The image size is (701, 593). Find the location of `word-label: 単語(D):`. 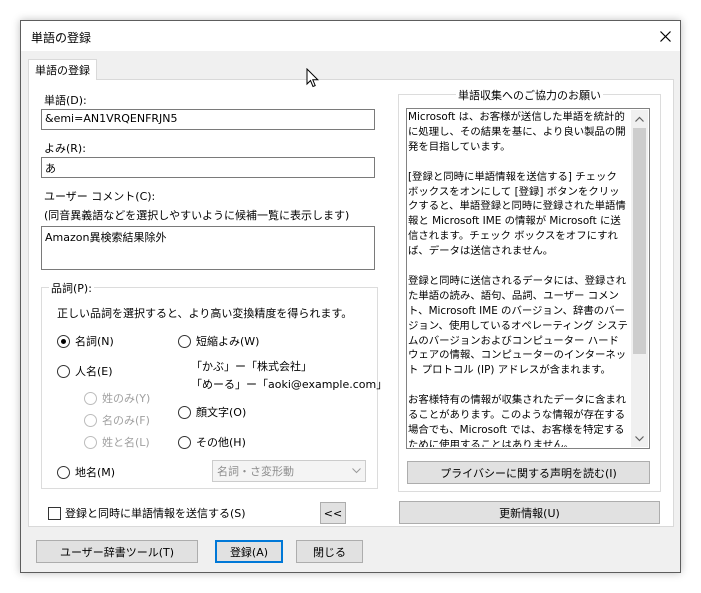

word-label: 単語(D): is located at coordinates (65, 100).